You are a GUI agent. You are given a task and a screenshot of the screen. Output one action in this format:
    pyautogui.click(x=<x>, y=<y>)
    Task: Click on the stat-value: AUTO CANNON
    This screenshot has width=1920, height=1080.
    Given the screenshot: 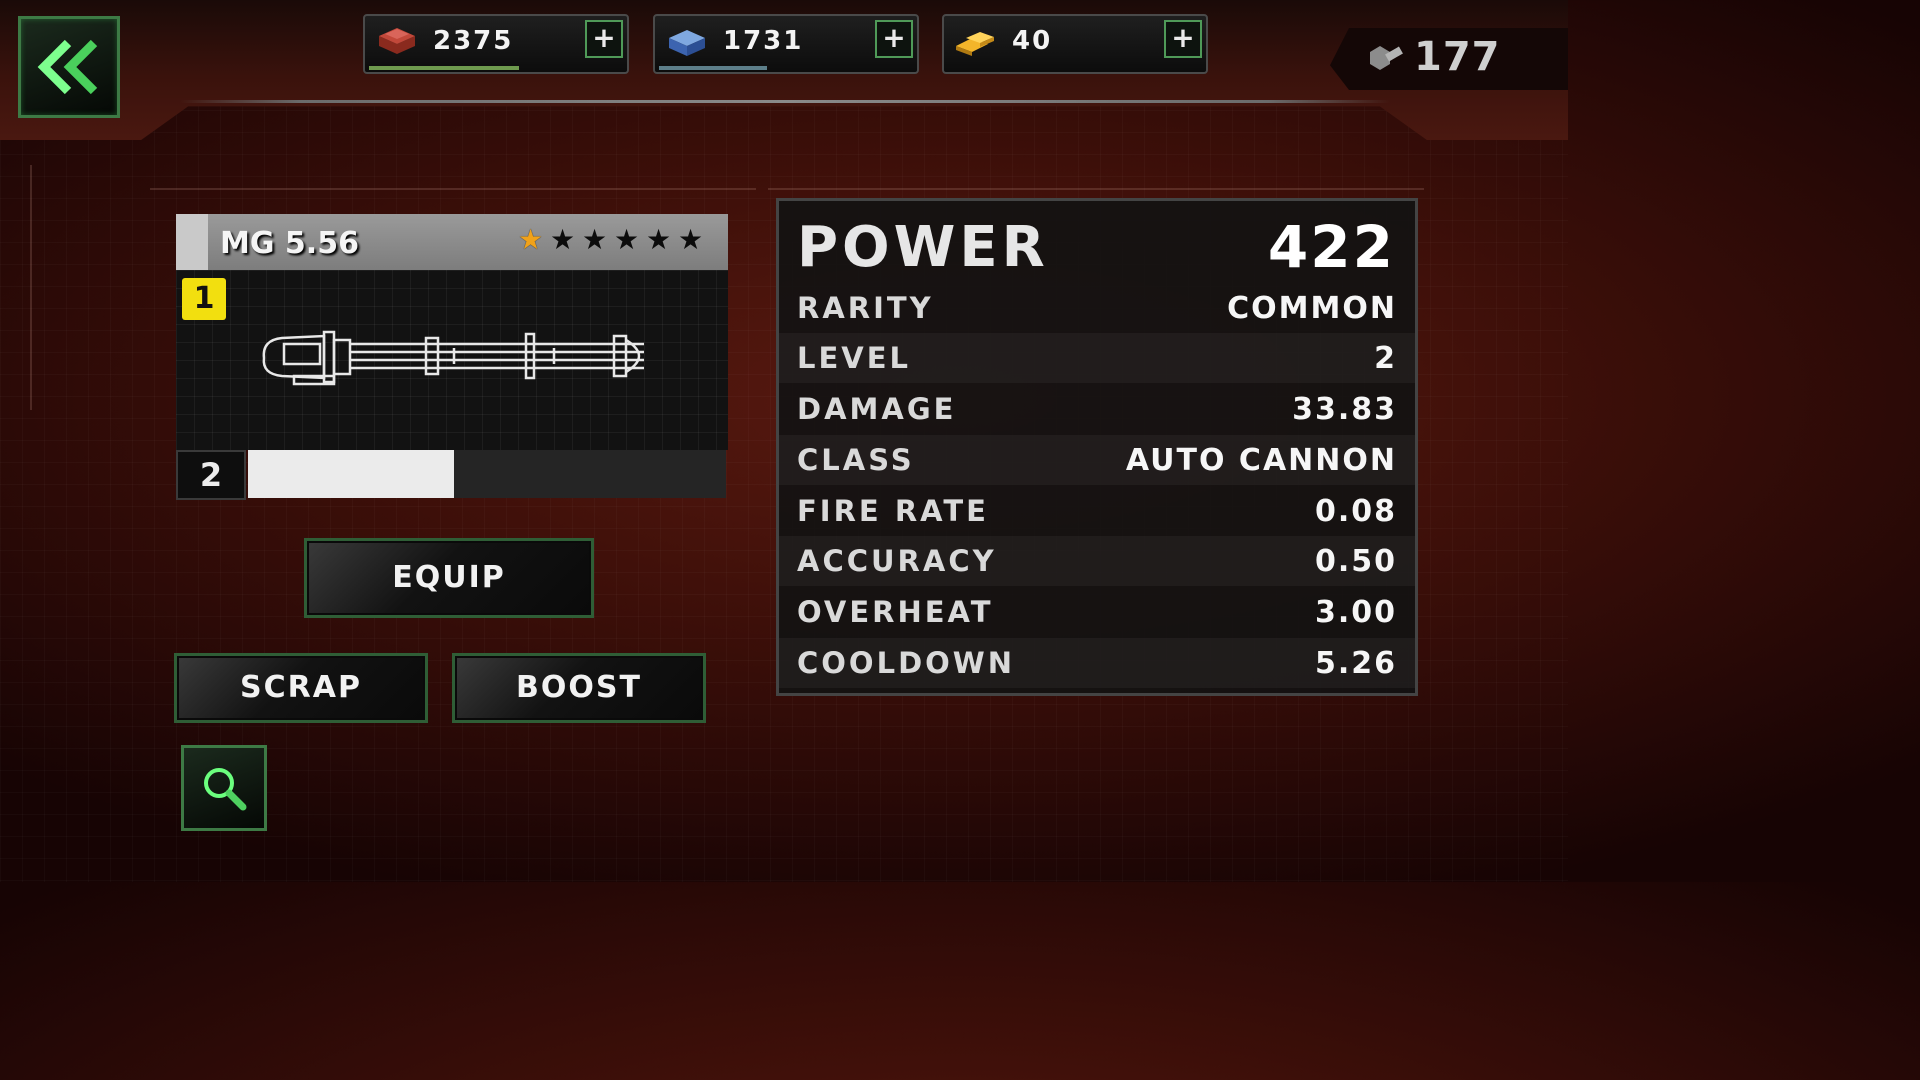 What is the action you would take?
    pyautogui.click(x=1261, y=460)
    